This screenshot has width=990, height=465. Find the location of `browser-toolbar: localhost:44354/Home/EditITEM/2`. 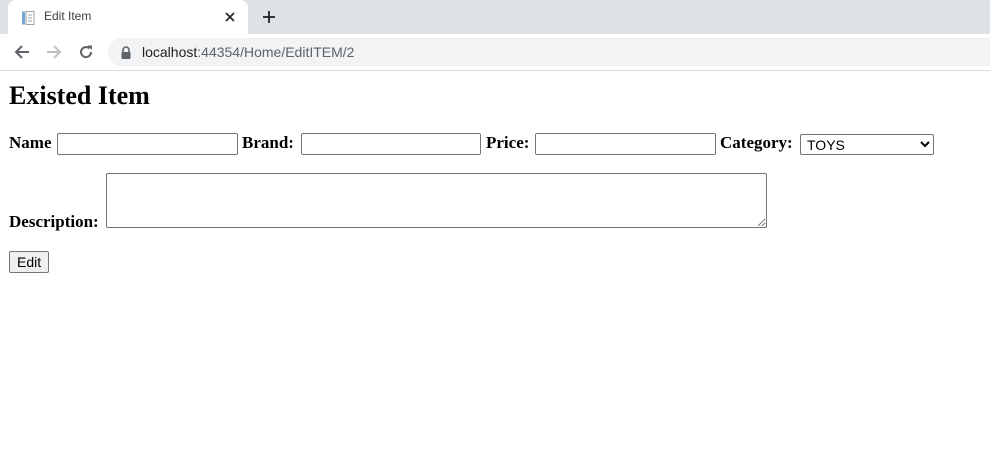

browser-toolbar: localhost:44354/Home/EditITEM/2 is located at coordinates (495, 52).